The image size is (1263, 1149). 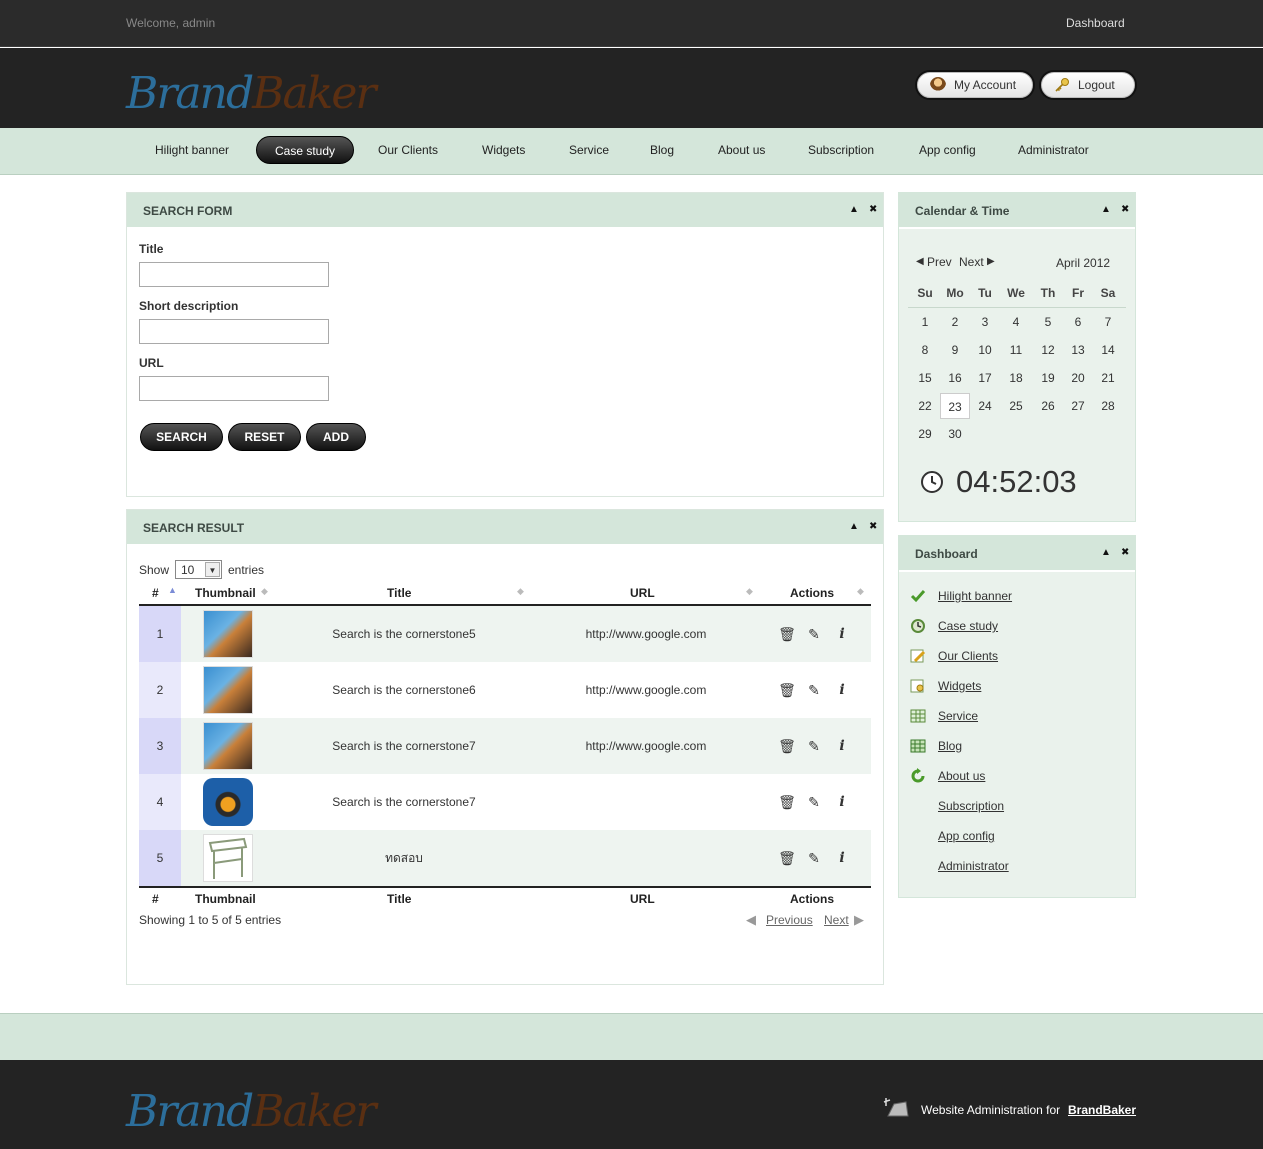 I want to click on calendar-day: 18, so click(x=1016, y=378).